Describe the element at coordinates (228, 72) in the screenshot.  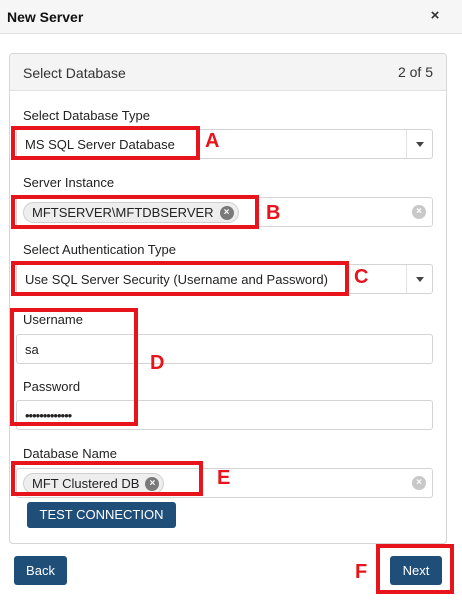
I see `panel-header: Select Database 2 of 5` at that location.